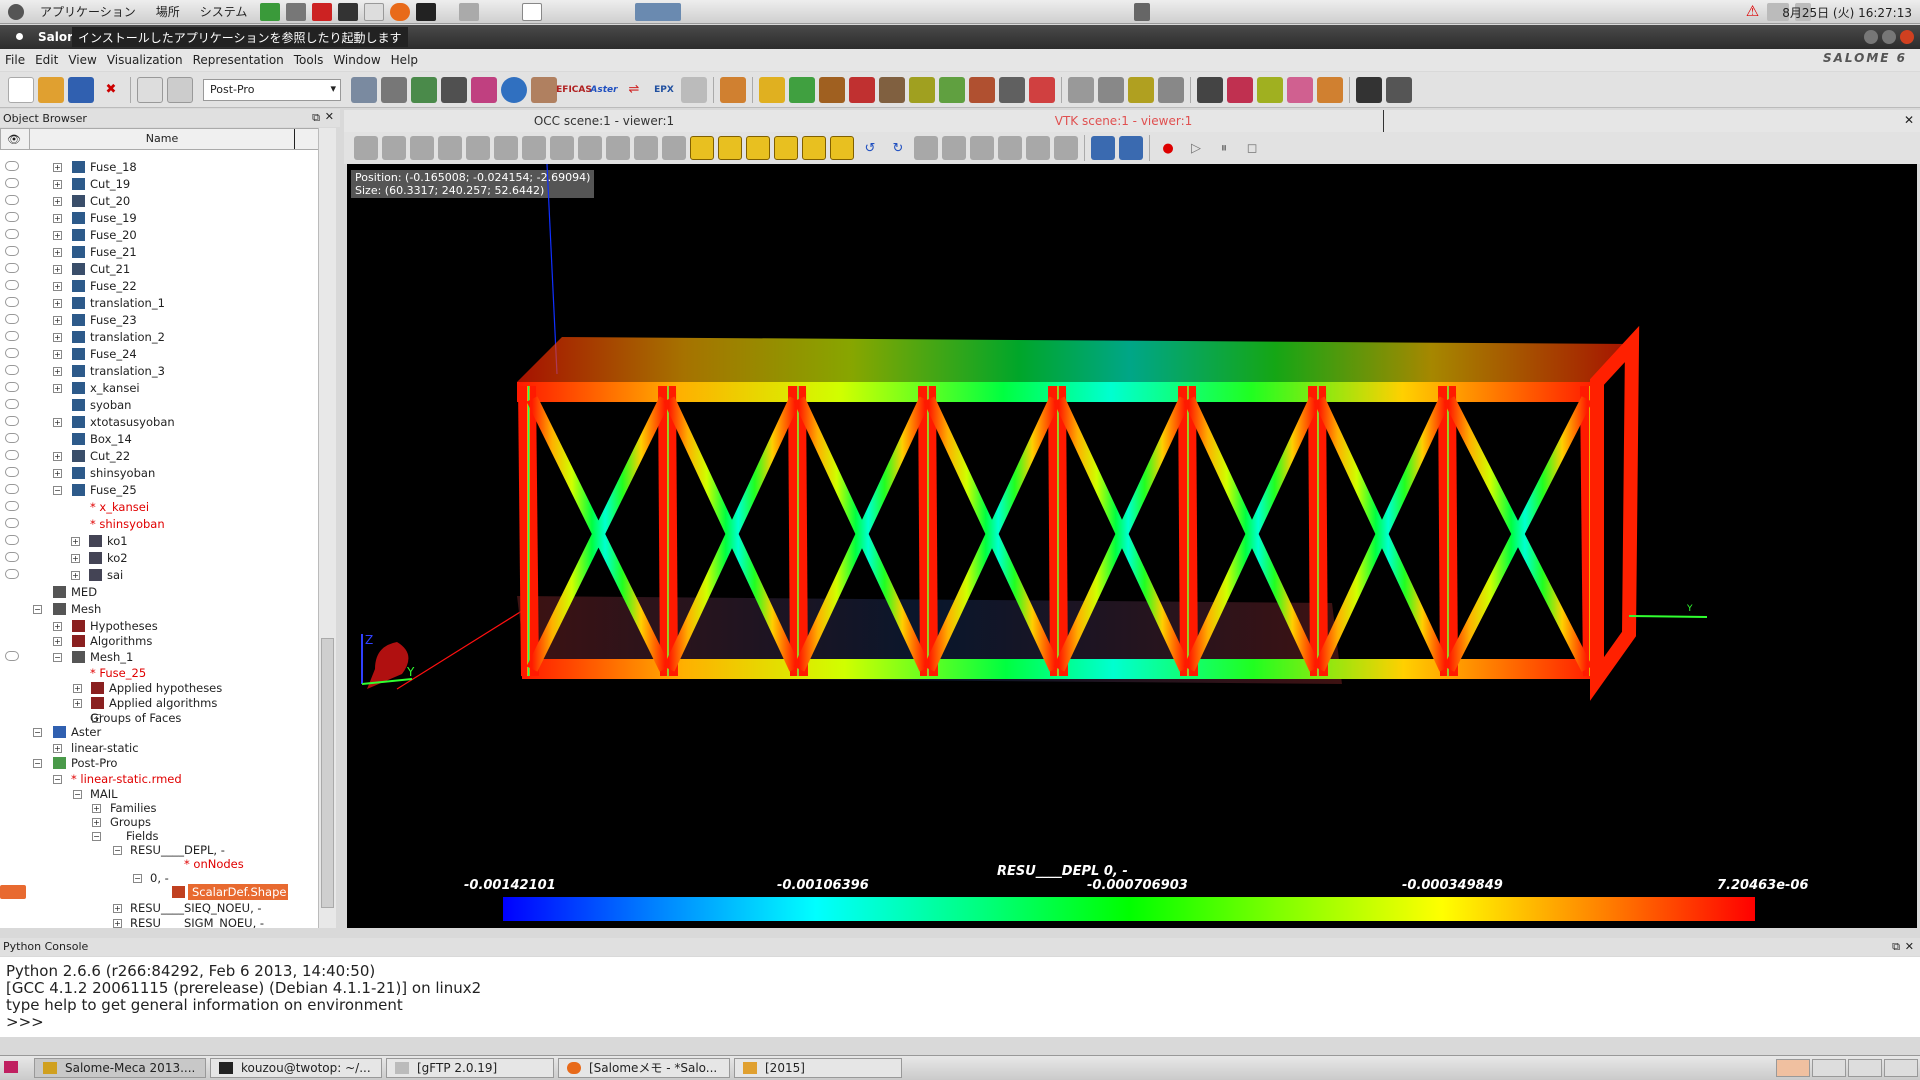 This screenshot has height=1080, width=1920. Describe the element at coordinates (394, 89) in the screenshot. I see `mesh-module-icon` at that location.